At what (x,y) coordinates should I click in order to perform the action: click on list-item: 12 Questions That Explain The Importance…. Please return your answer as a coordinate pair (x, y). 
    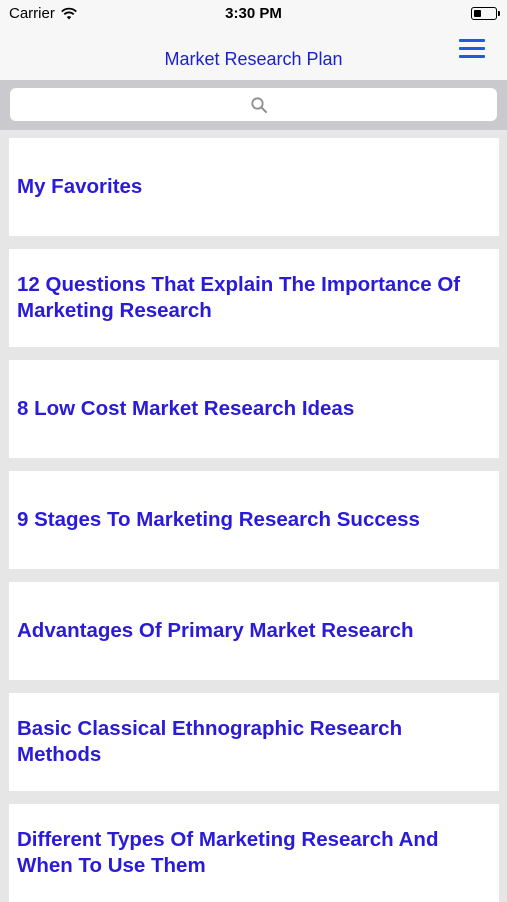
    Looking at the image, I should click on (254, 298).